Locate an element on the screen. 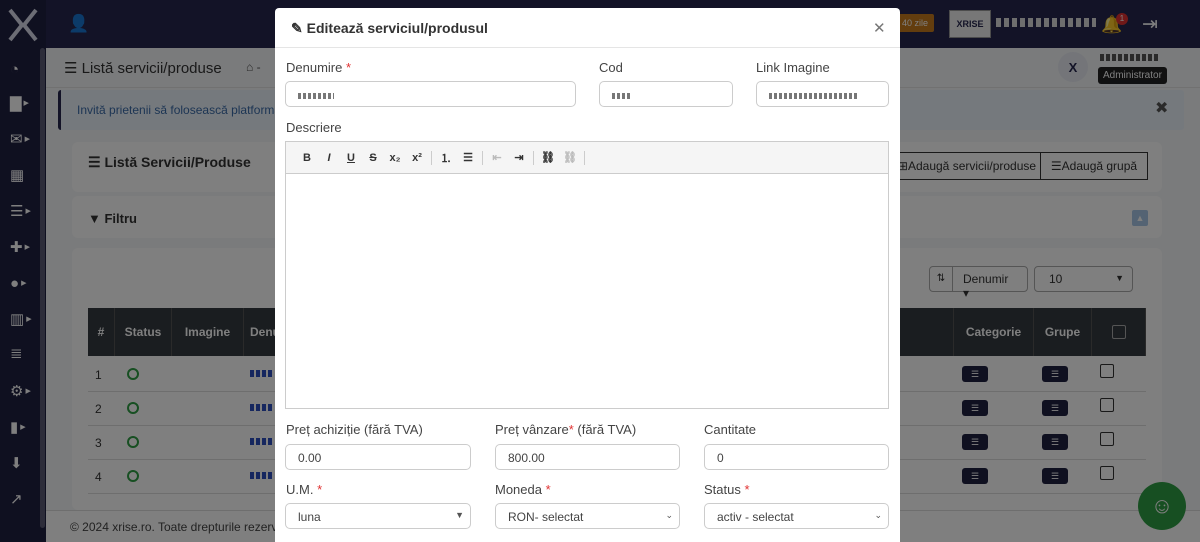  moneda-select: RON- selectat ⌄ is located at coordinates (587, 516).